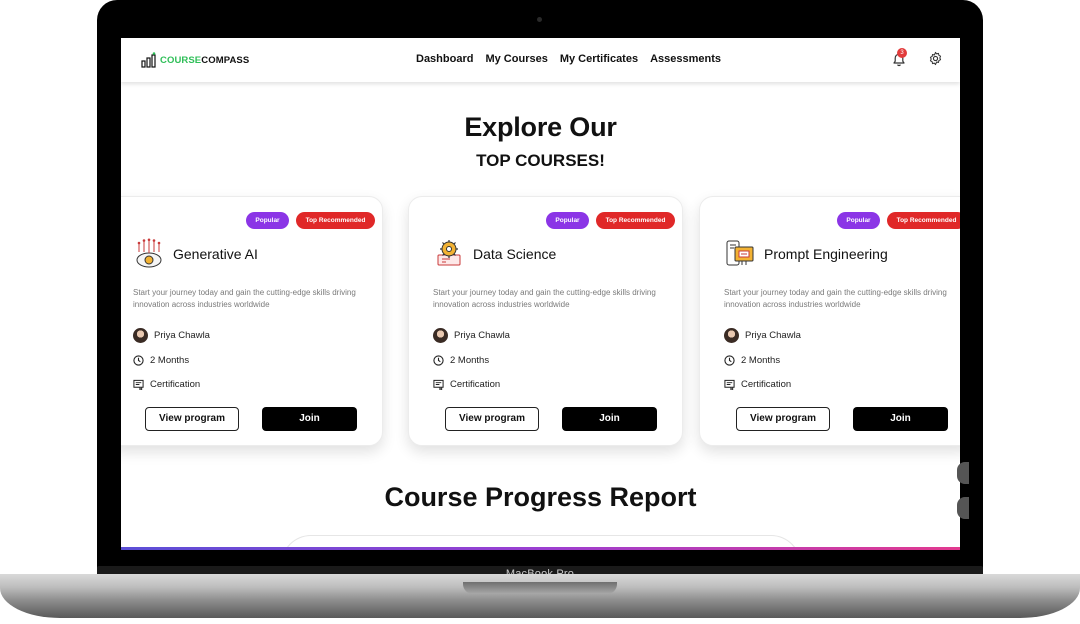  Describe the element at coordinates (516, 59) in the screenshot. I see `nav-my-courses: My Courses` at that location.